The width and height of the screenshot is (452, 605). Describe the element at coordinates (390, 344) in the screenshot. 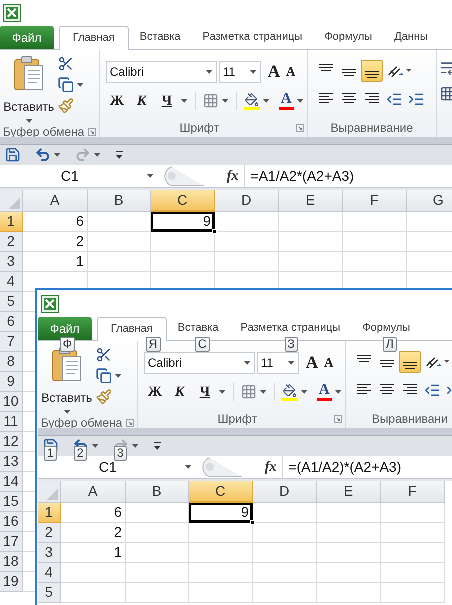

I see `key-tip-tooltip: Л` at that location.